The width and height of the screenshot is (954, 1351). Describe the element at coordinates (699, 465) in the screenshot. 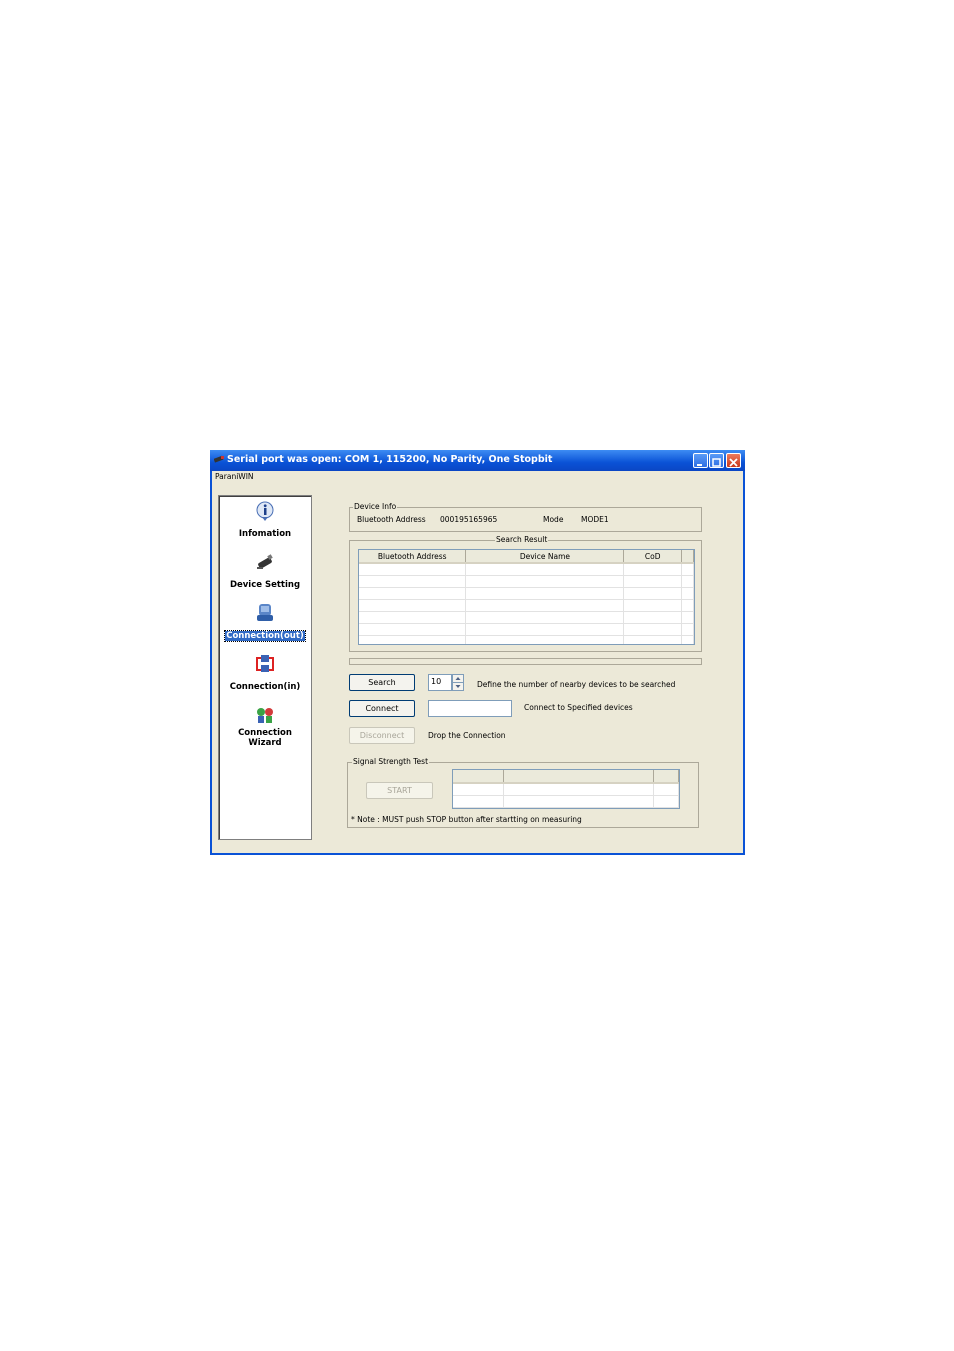

I see `minimize-icon` at that location.